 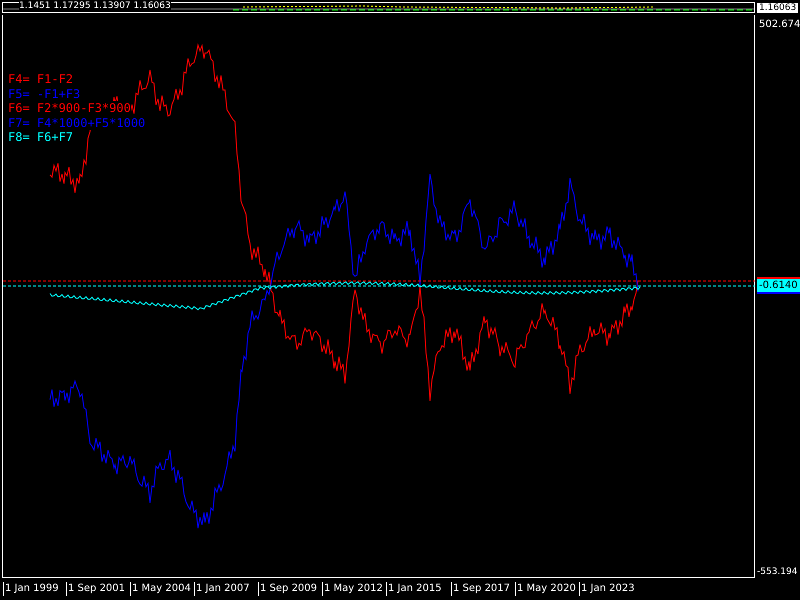 I want to click on indicator-title: 1.1451 1.17295 1.13907 1.16063, so click(x=95, y=6).